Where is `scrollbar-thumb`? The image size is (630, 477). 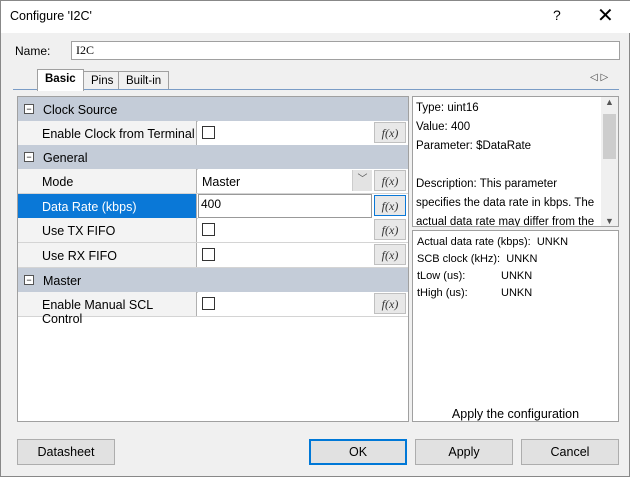 scrollbar-thumb is located at coordinates (609, 136).